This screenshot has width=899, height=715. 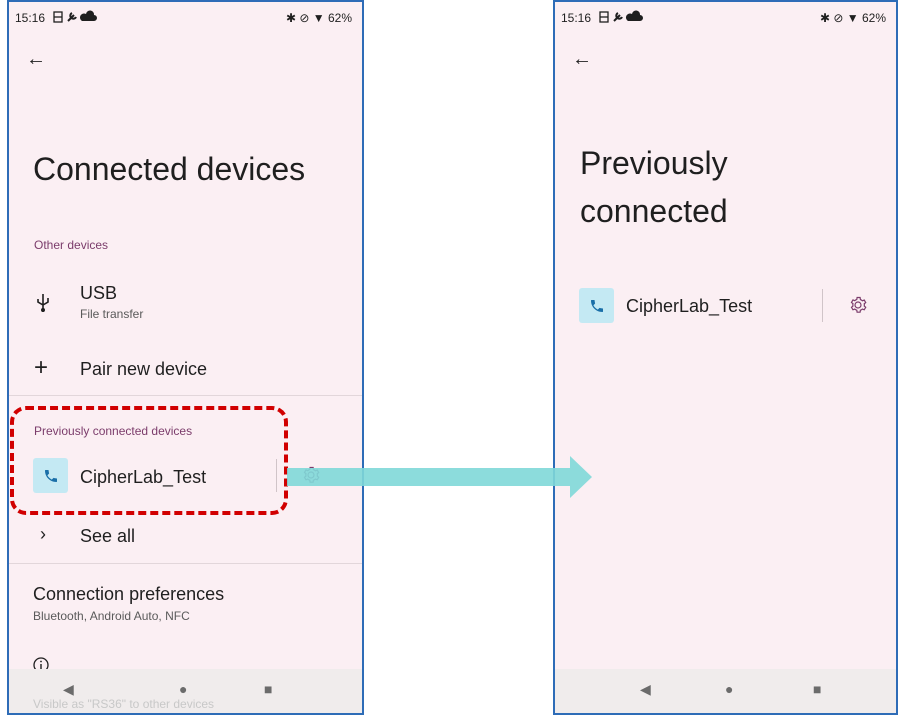 I want to click on navigation-bar: Visible as "RS36" to other devices ◀ ● ■, so click(x=185, y=691).